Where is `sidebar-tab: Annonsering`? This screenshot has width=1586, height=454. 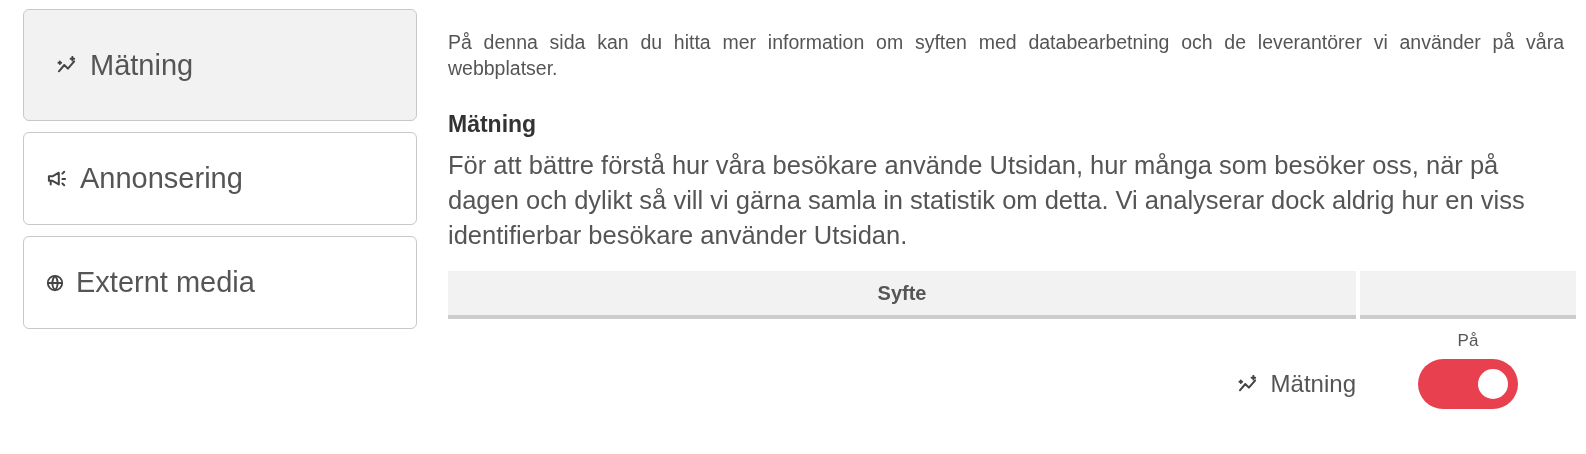 sidebar-tab: Annonsering is located at coordinates (220, 178).